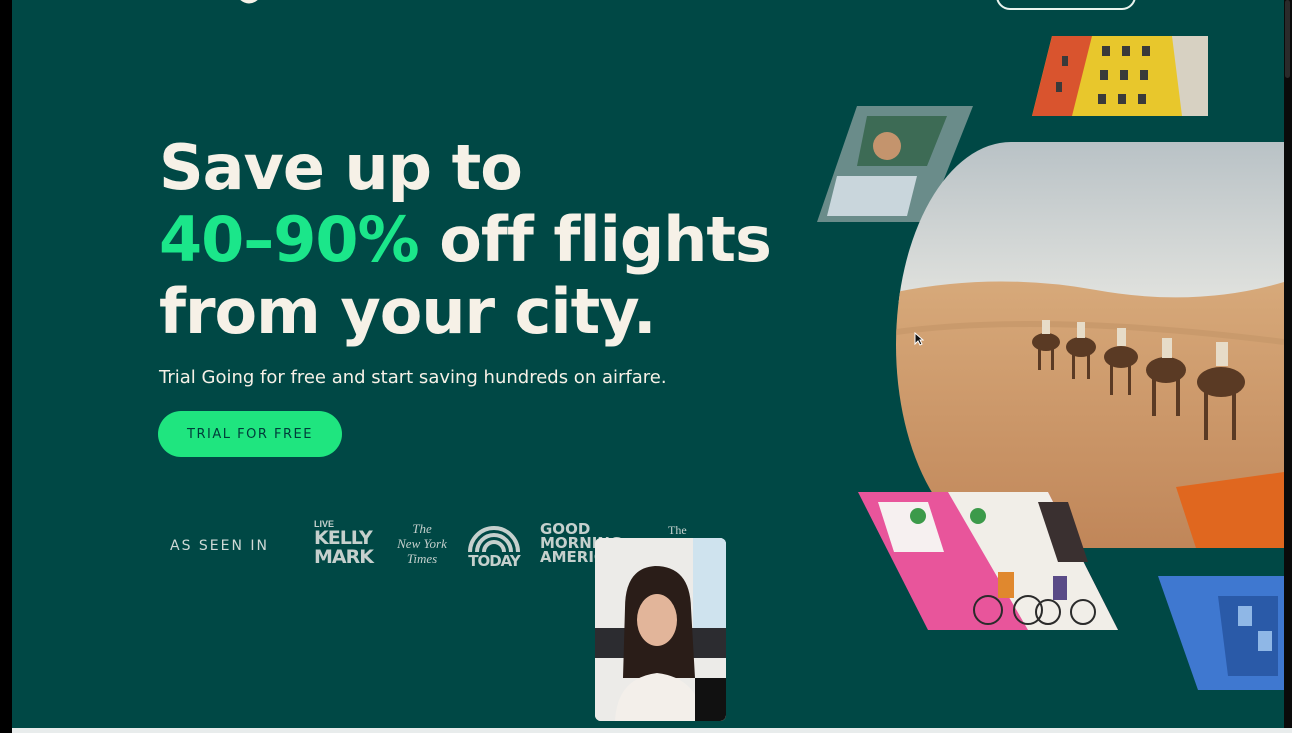  I want to click on site-logo, so click(249, 3).